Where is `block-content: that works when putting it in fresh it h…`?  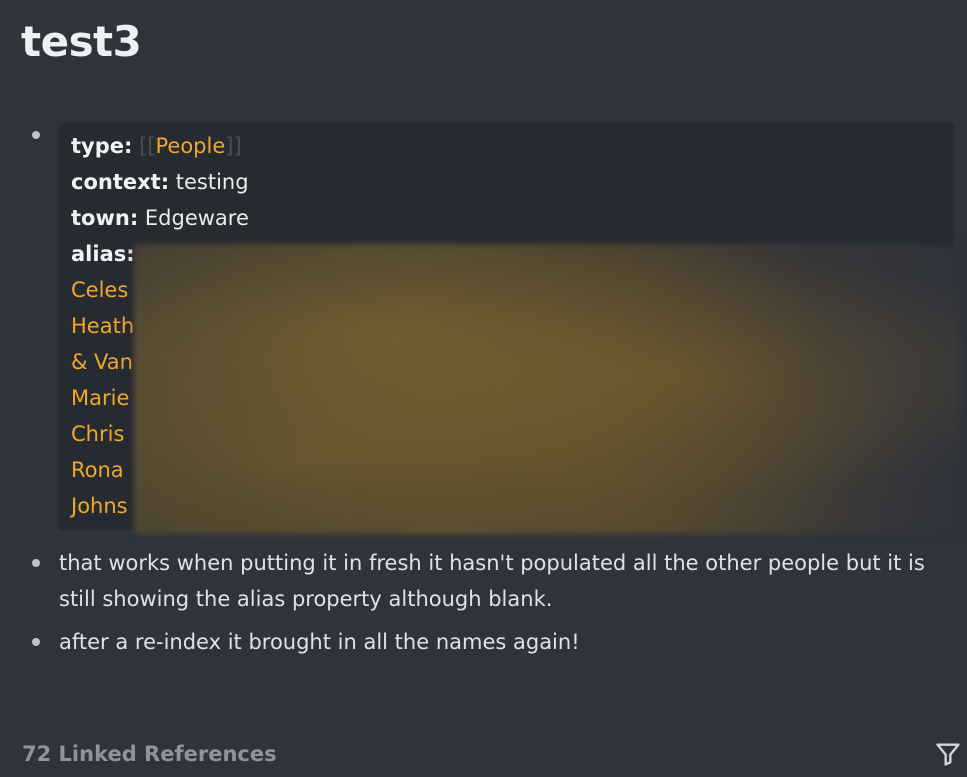
block-content: that works when putting it in fresh it h… is located at coordinates (504, 581).